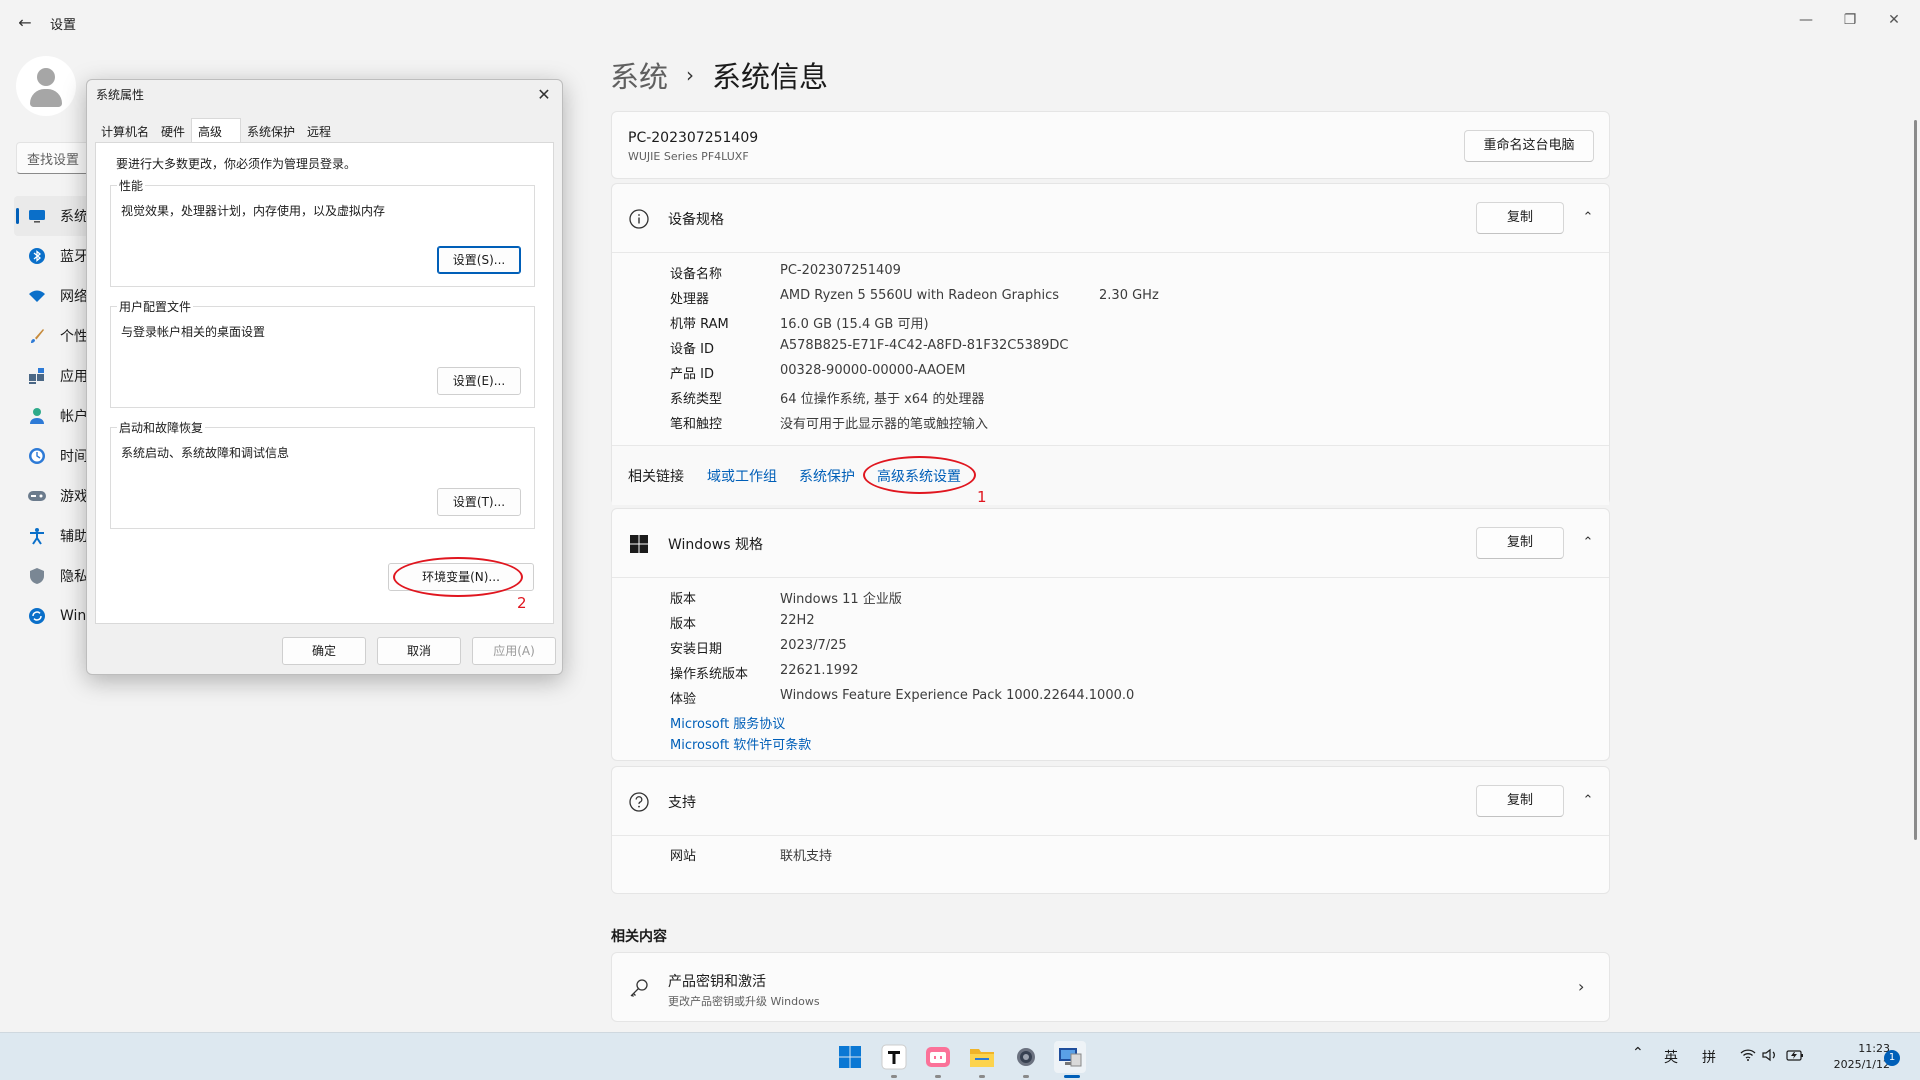  What do you see at coordinates (46, 86) in the screenshot?
I see `avatar` at bounding box center [46, 86].